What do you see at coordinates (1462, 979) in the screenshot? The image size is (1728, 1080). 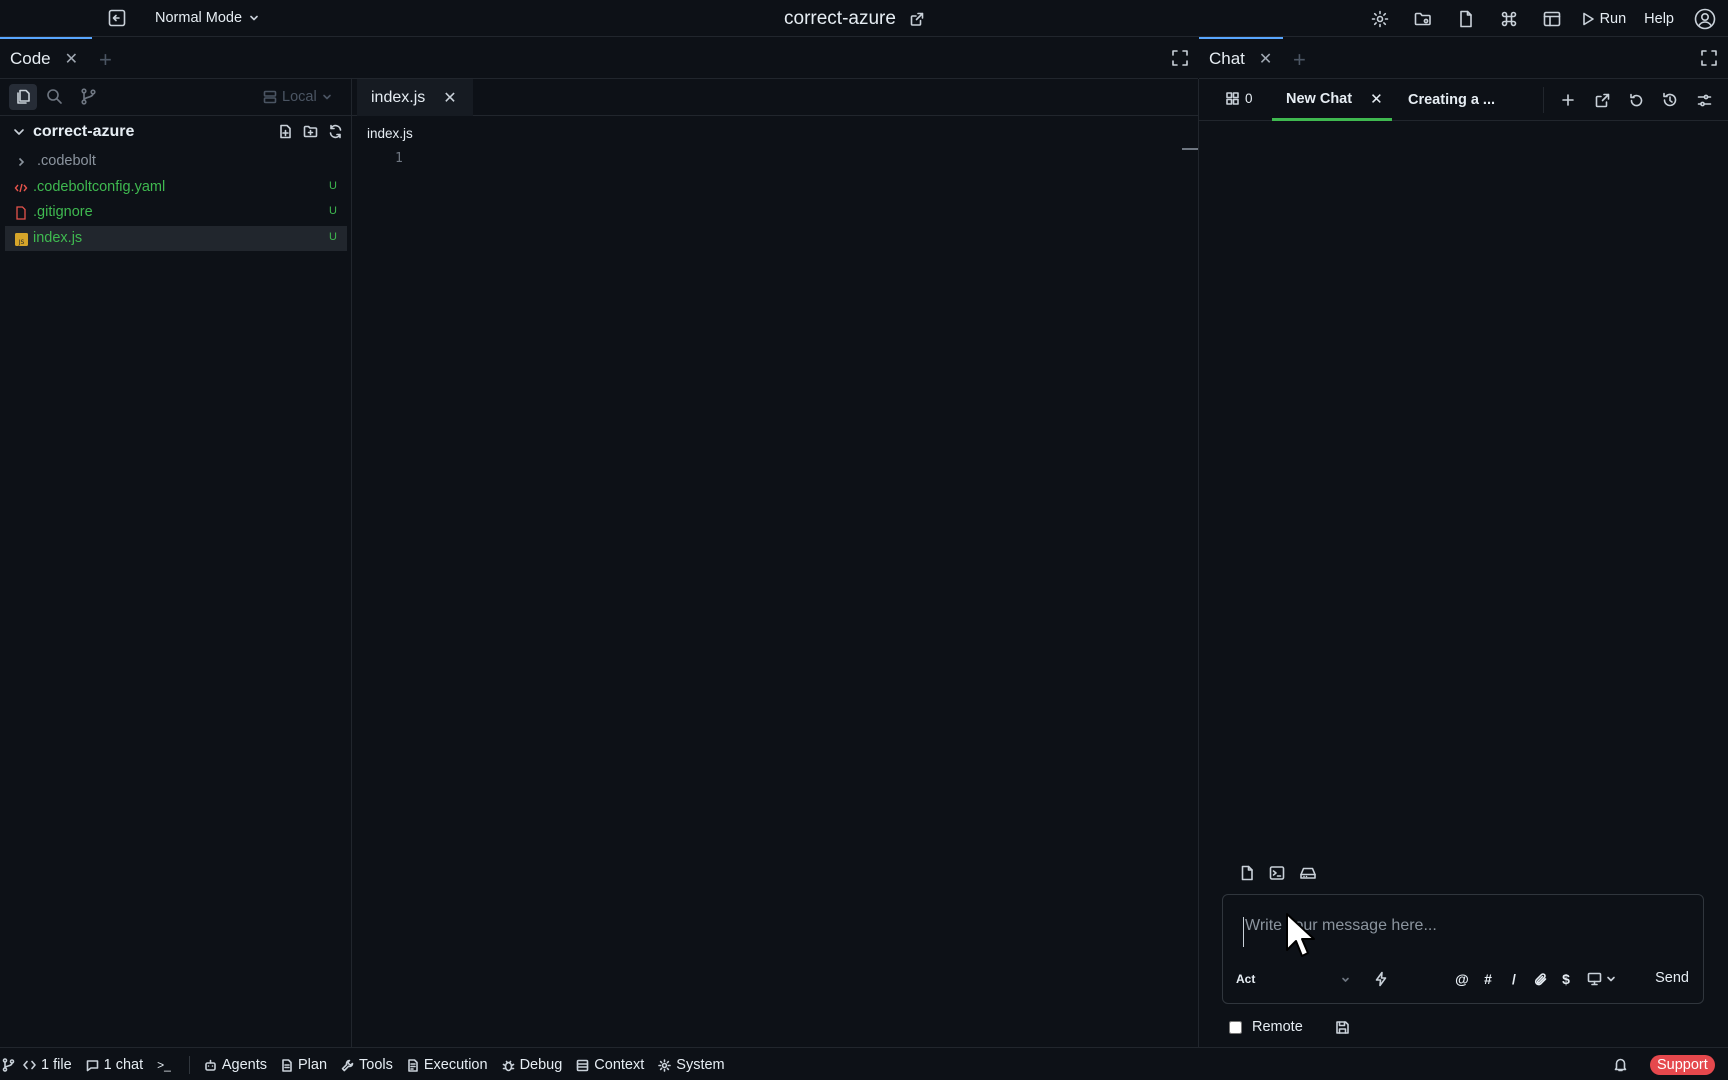 I see `mention-button: @` at bounding box center [1462, 979].